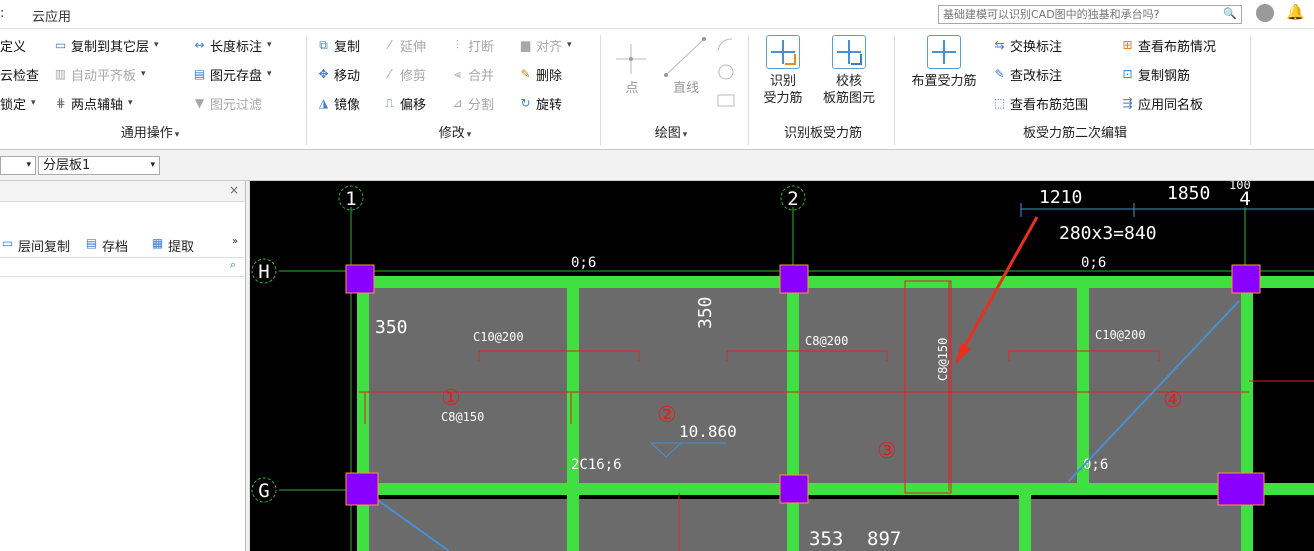 Image resolution: width=1314 pixels, height=551 pixels. I want to click on place-rebar-icon, so click(944, 52).